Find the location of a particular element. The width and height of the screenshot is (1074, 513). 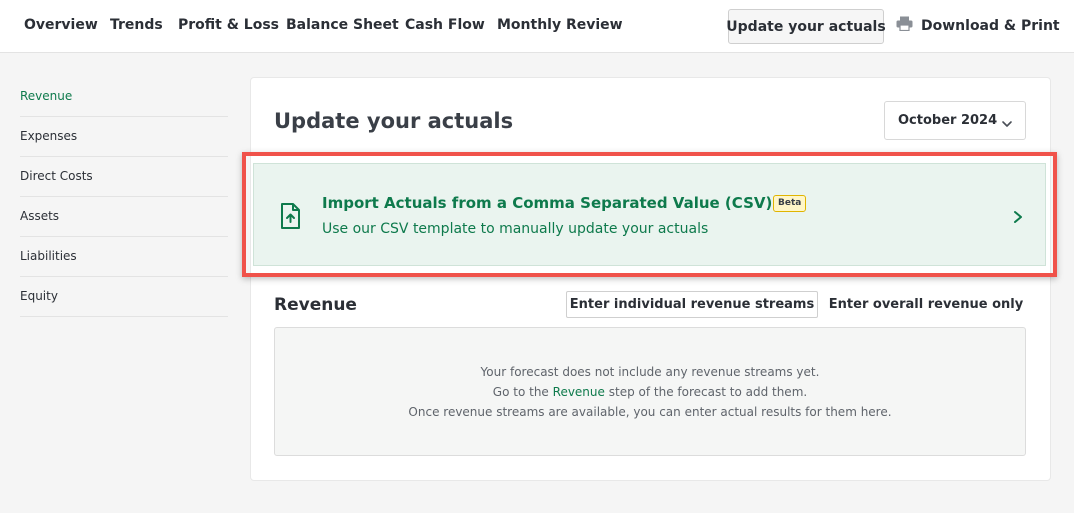

sidebar-item-assets: Assets is located at coordinates (124, 217).